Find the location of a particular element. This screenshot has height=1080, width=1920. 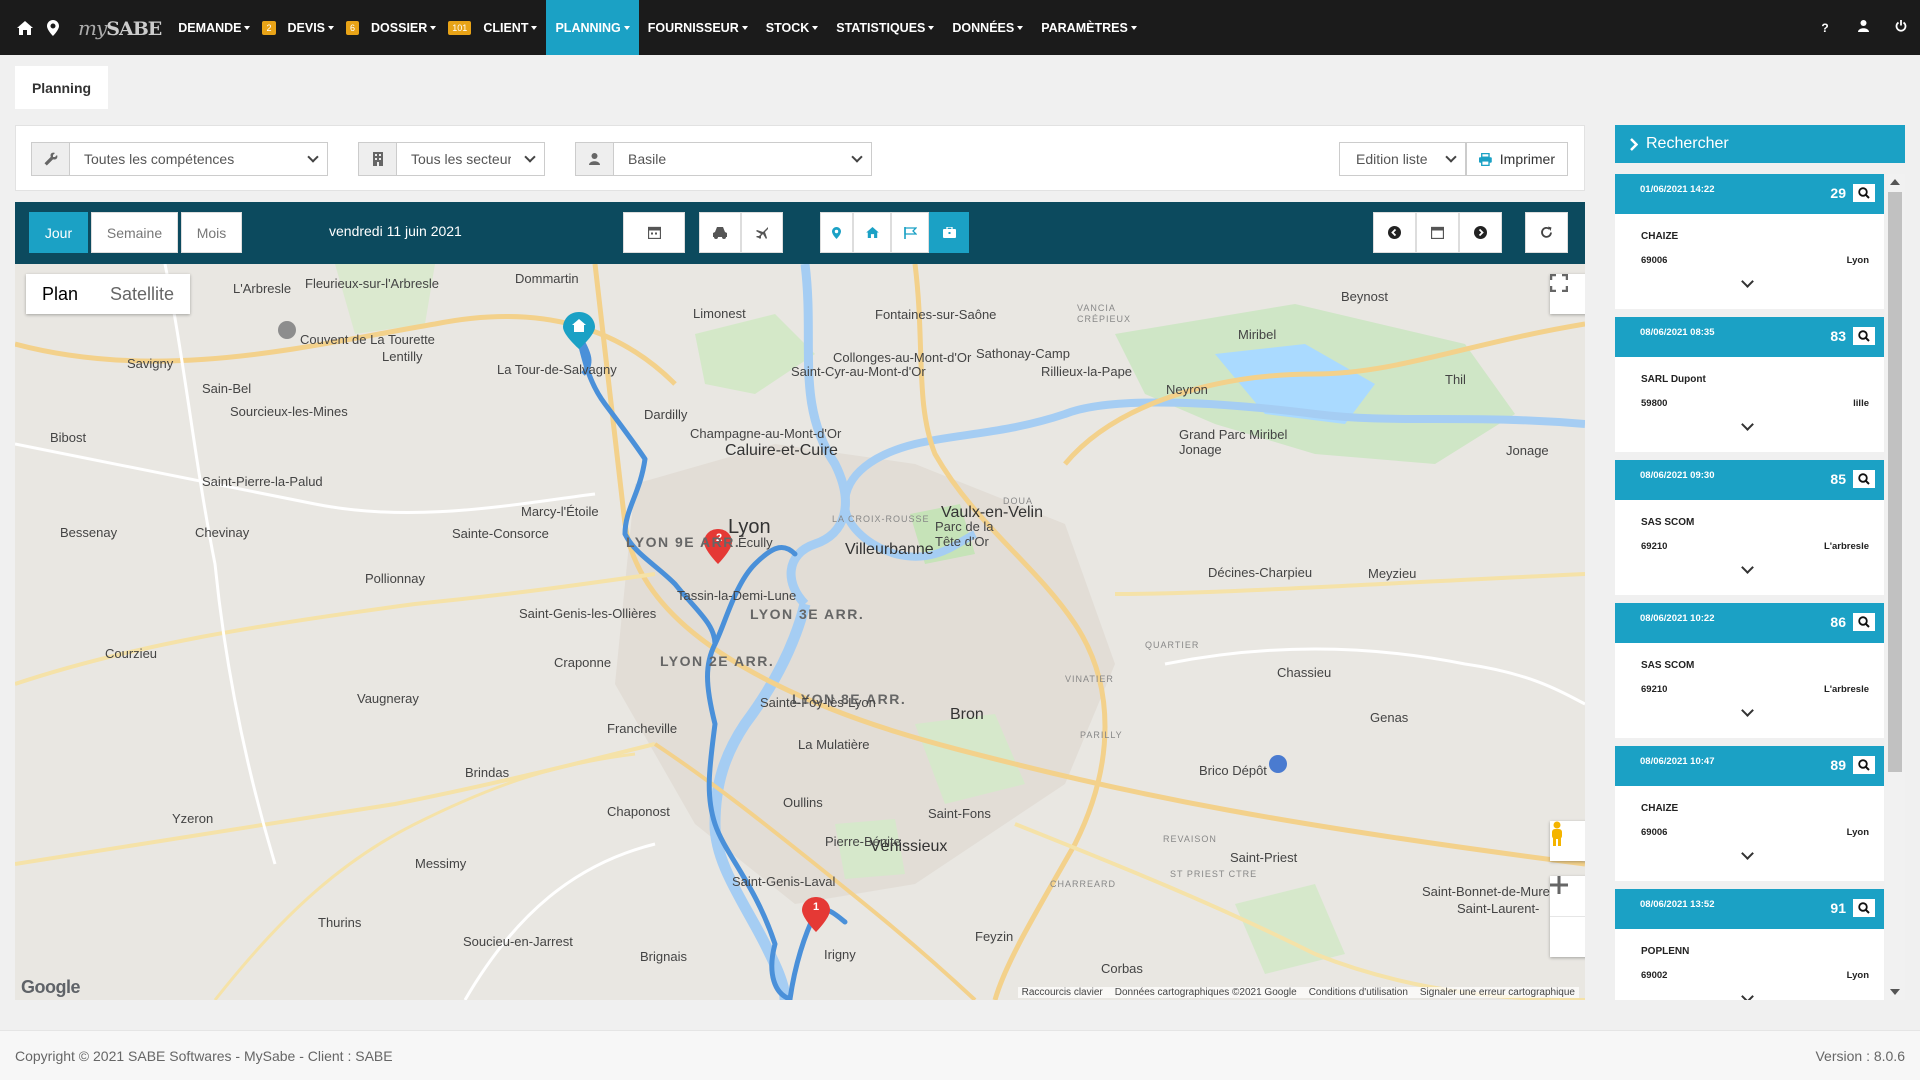

terms-link: Conditions d'utilisation is located at coordinates (1358, 992).